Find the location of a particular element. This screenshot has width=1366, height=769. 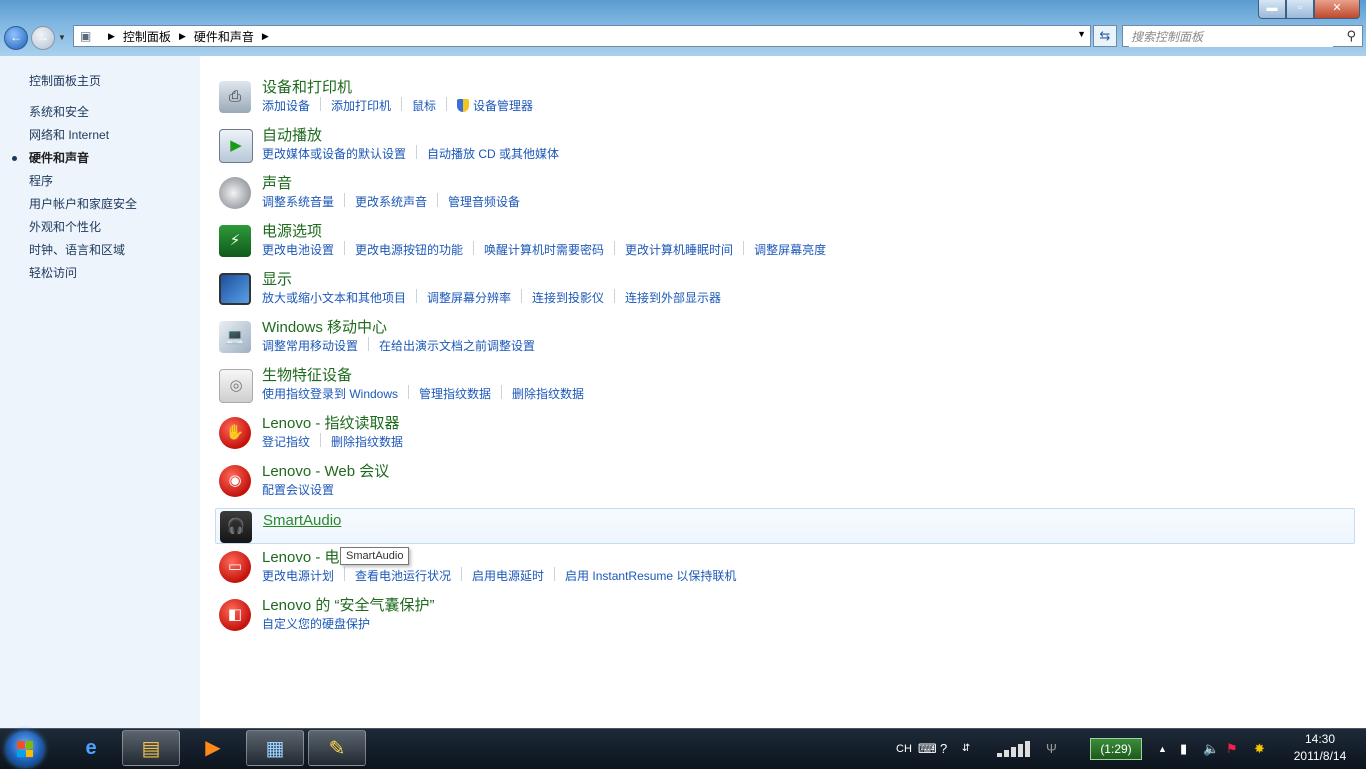

device-manager-link: 设备管理器 is located at coordinates (495, 105).